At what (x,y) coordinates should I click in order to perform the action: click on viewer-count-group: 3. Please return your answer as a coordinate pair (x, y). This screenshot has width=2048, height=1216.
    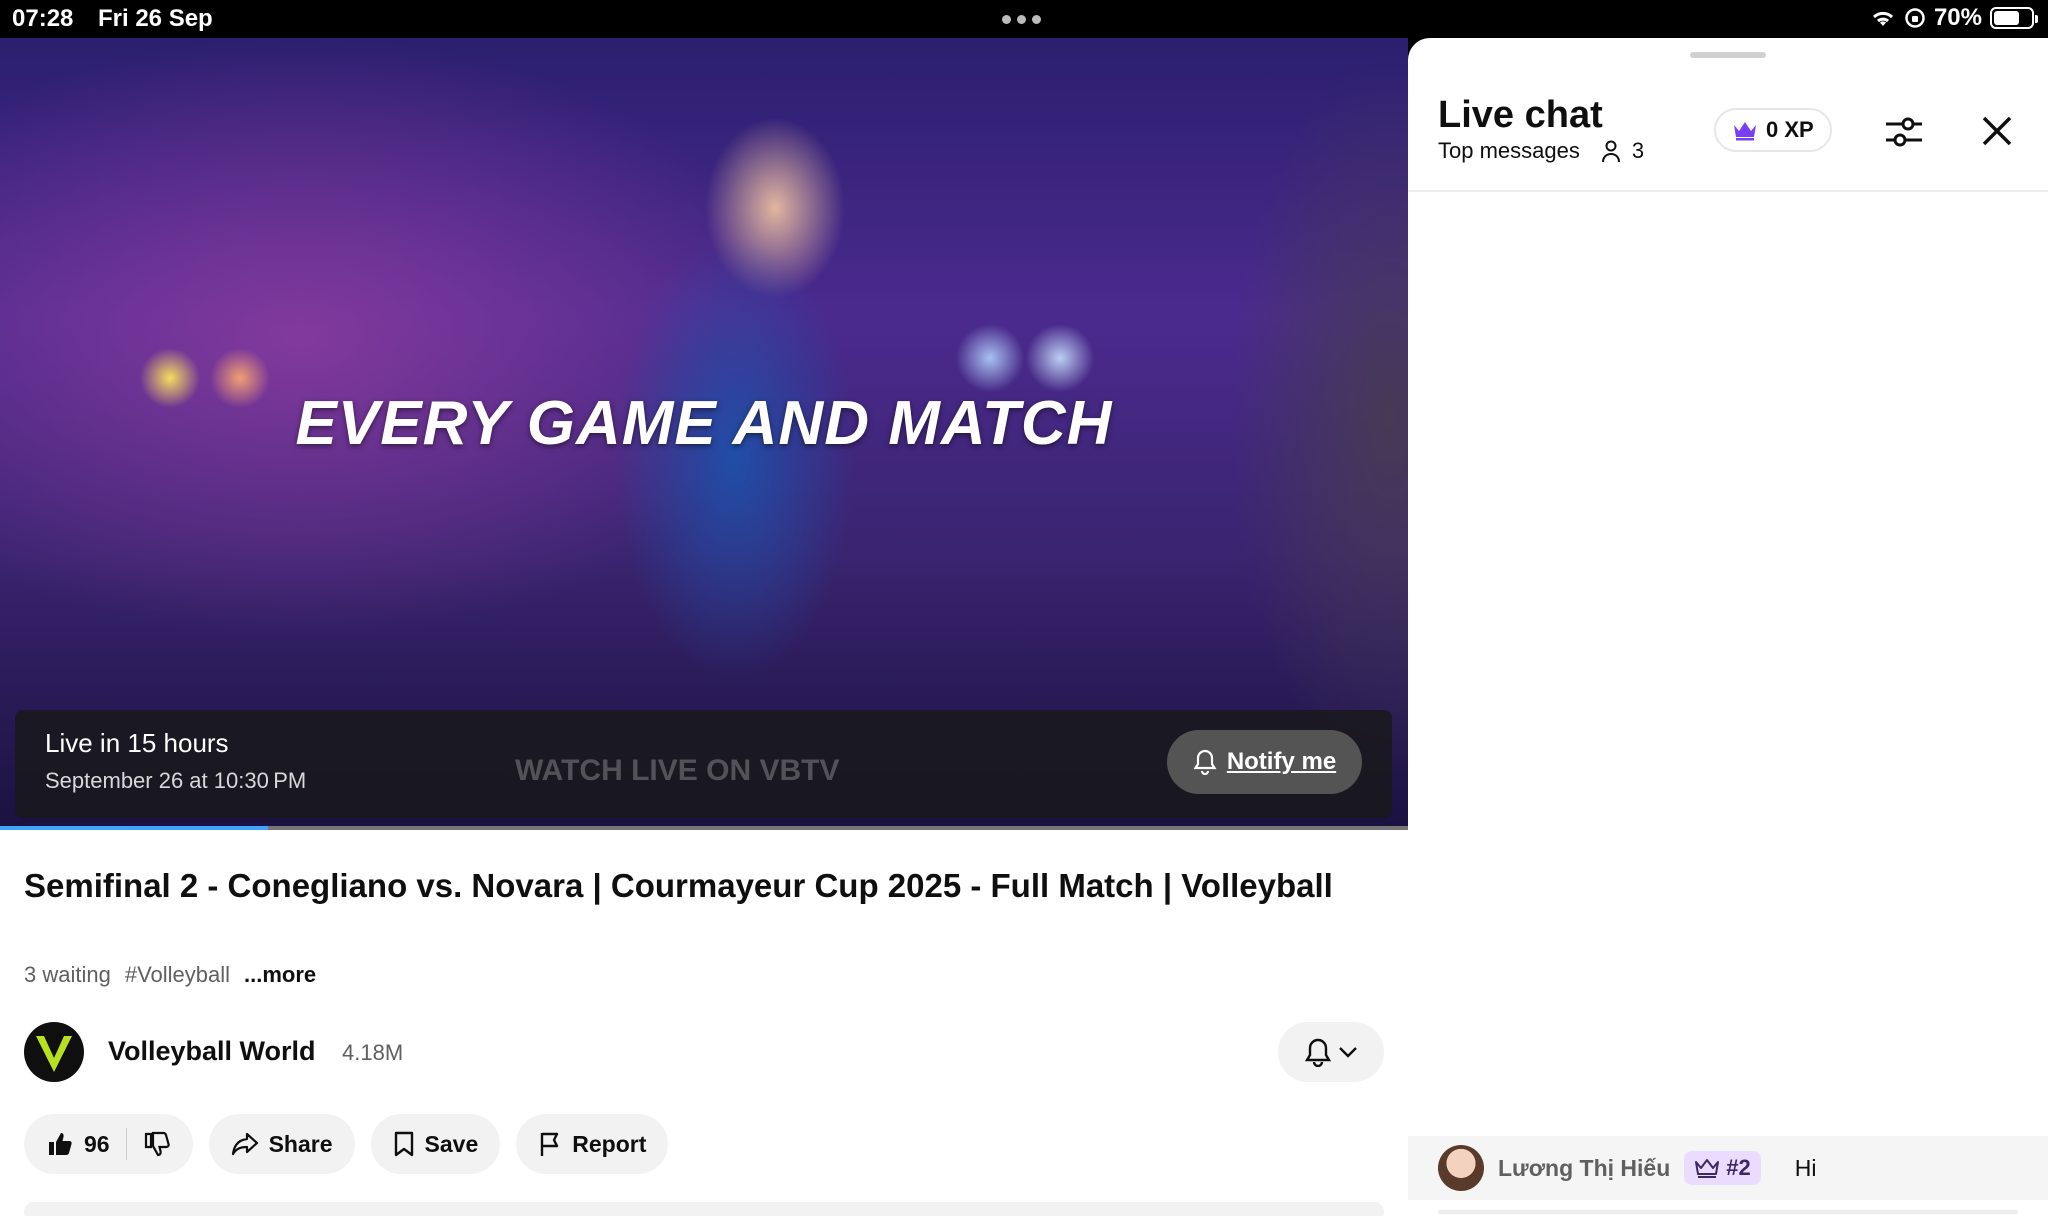
    Looking at the image, I should click on (1622, 151).